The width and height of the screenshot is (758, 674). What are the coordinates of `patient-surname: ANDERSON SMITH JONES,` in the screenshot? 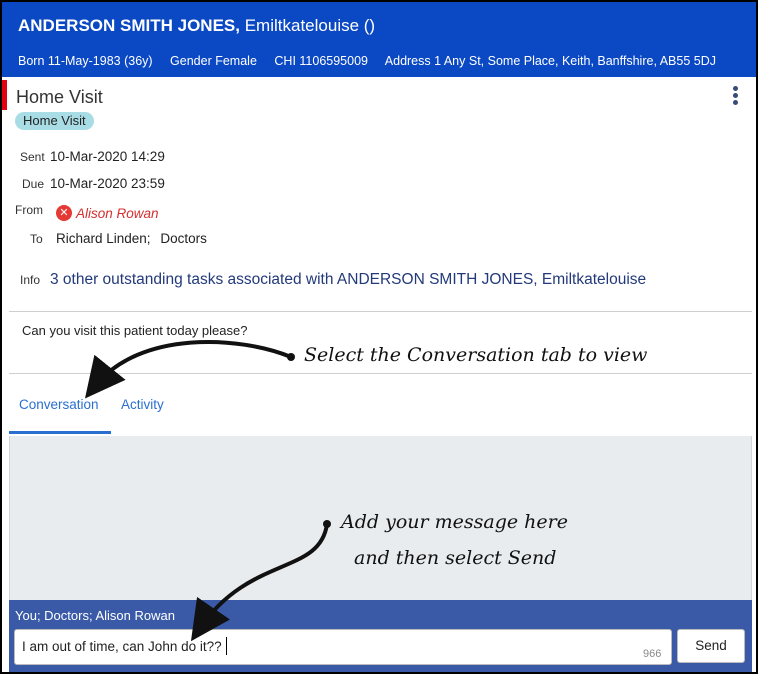 It's located at (129, 25).